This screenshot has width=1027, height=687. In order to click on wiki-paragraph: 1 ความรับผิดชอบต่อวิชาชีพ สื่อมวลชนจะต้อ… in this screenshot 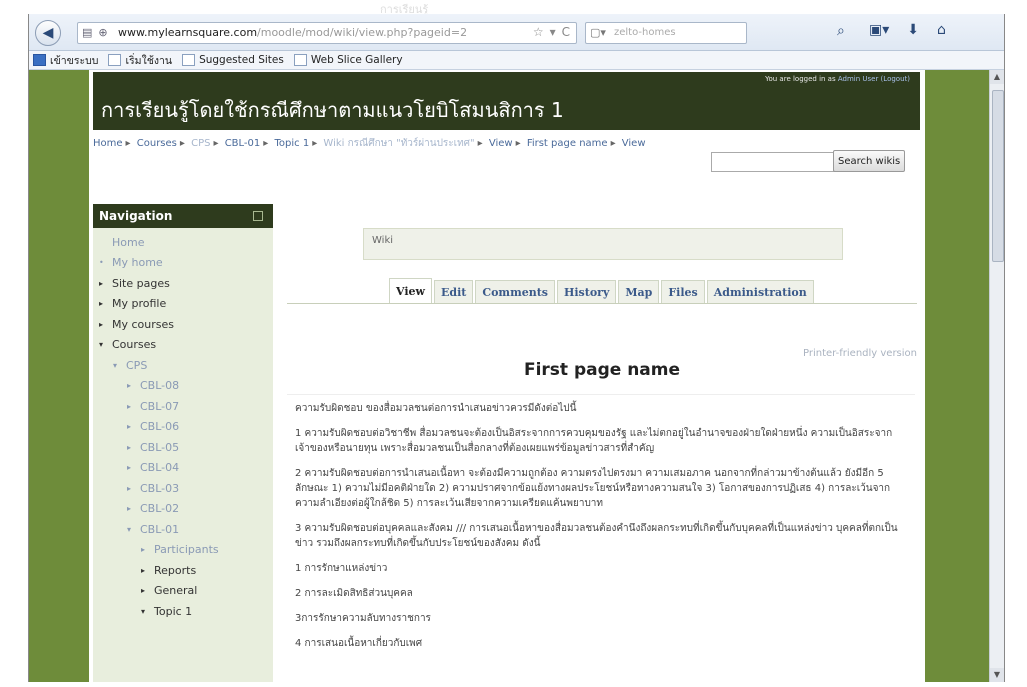, I will do `click(594, 441)`.